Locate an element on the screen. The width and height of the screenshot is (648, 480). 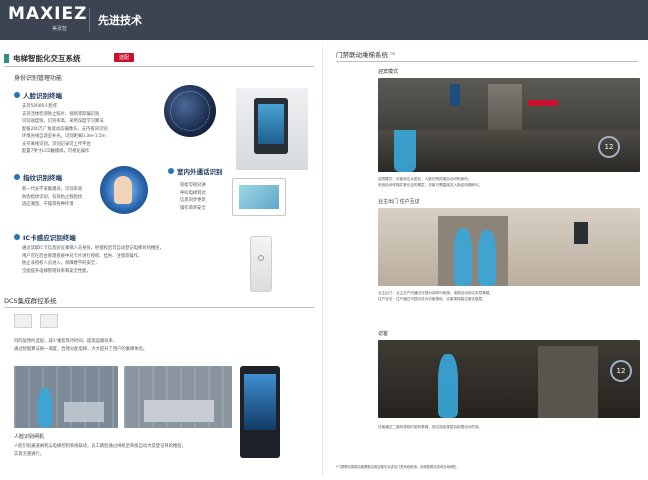
text-line: 全面提升电梯管理效率和安全性能。 is located at coordinates (56, 271).